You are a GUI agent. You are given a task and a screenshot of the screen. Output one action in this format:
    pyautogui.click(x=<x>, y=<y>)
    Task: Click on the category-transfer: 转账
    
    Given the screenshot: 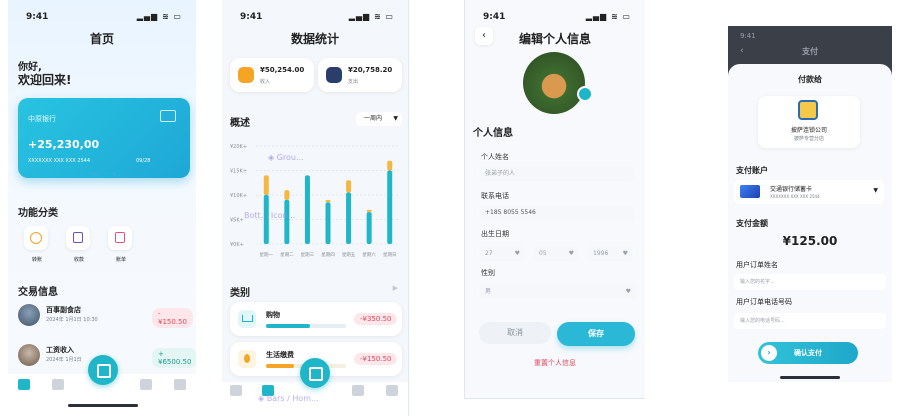 What is the action you would take?
    pyautogui.click(x=37, y=245)
    